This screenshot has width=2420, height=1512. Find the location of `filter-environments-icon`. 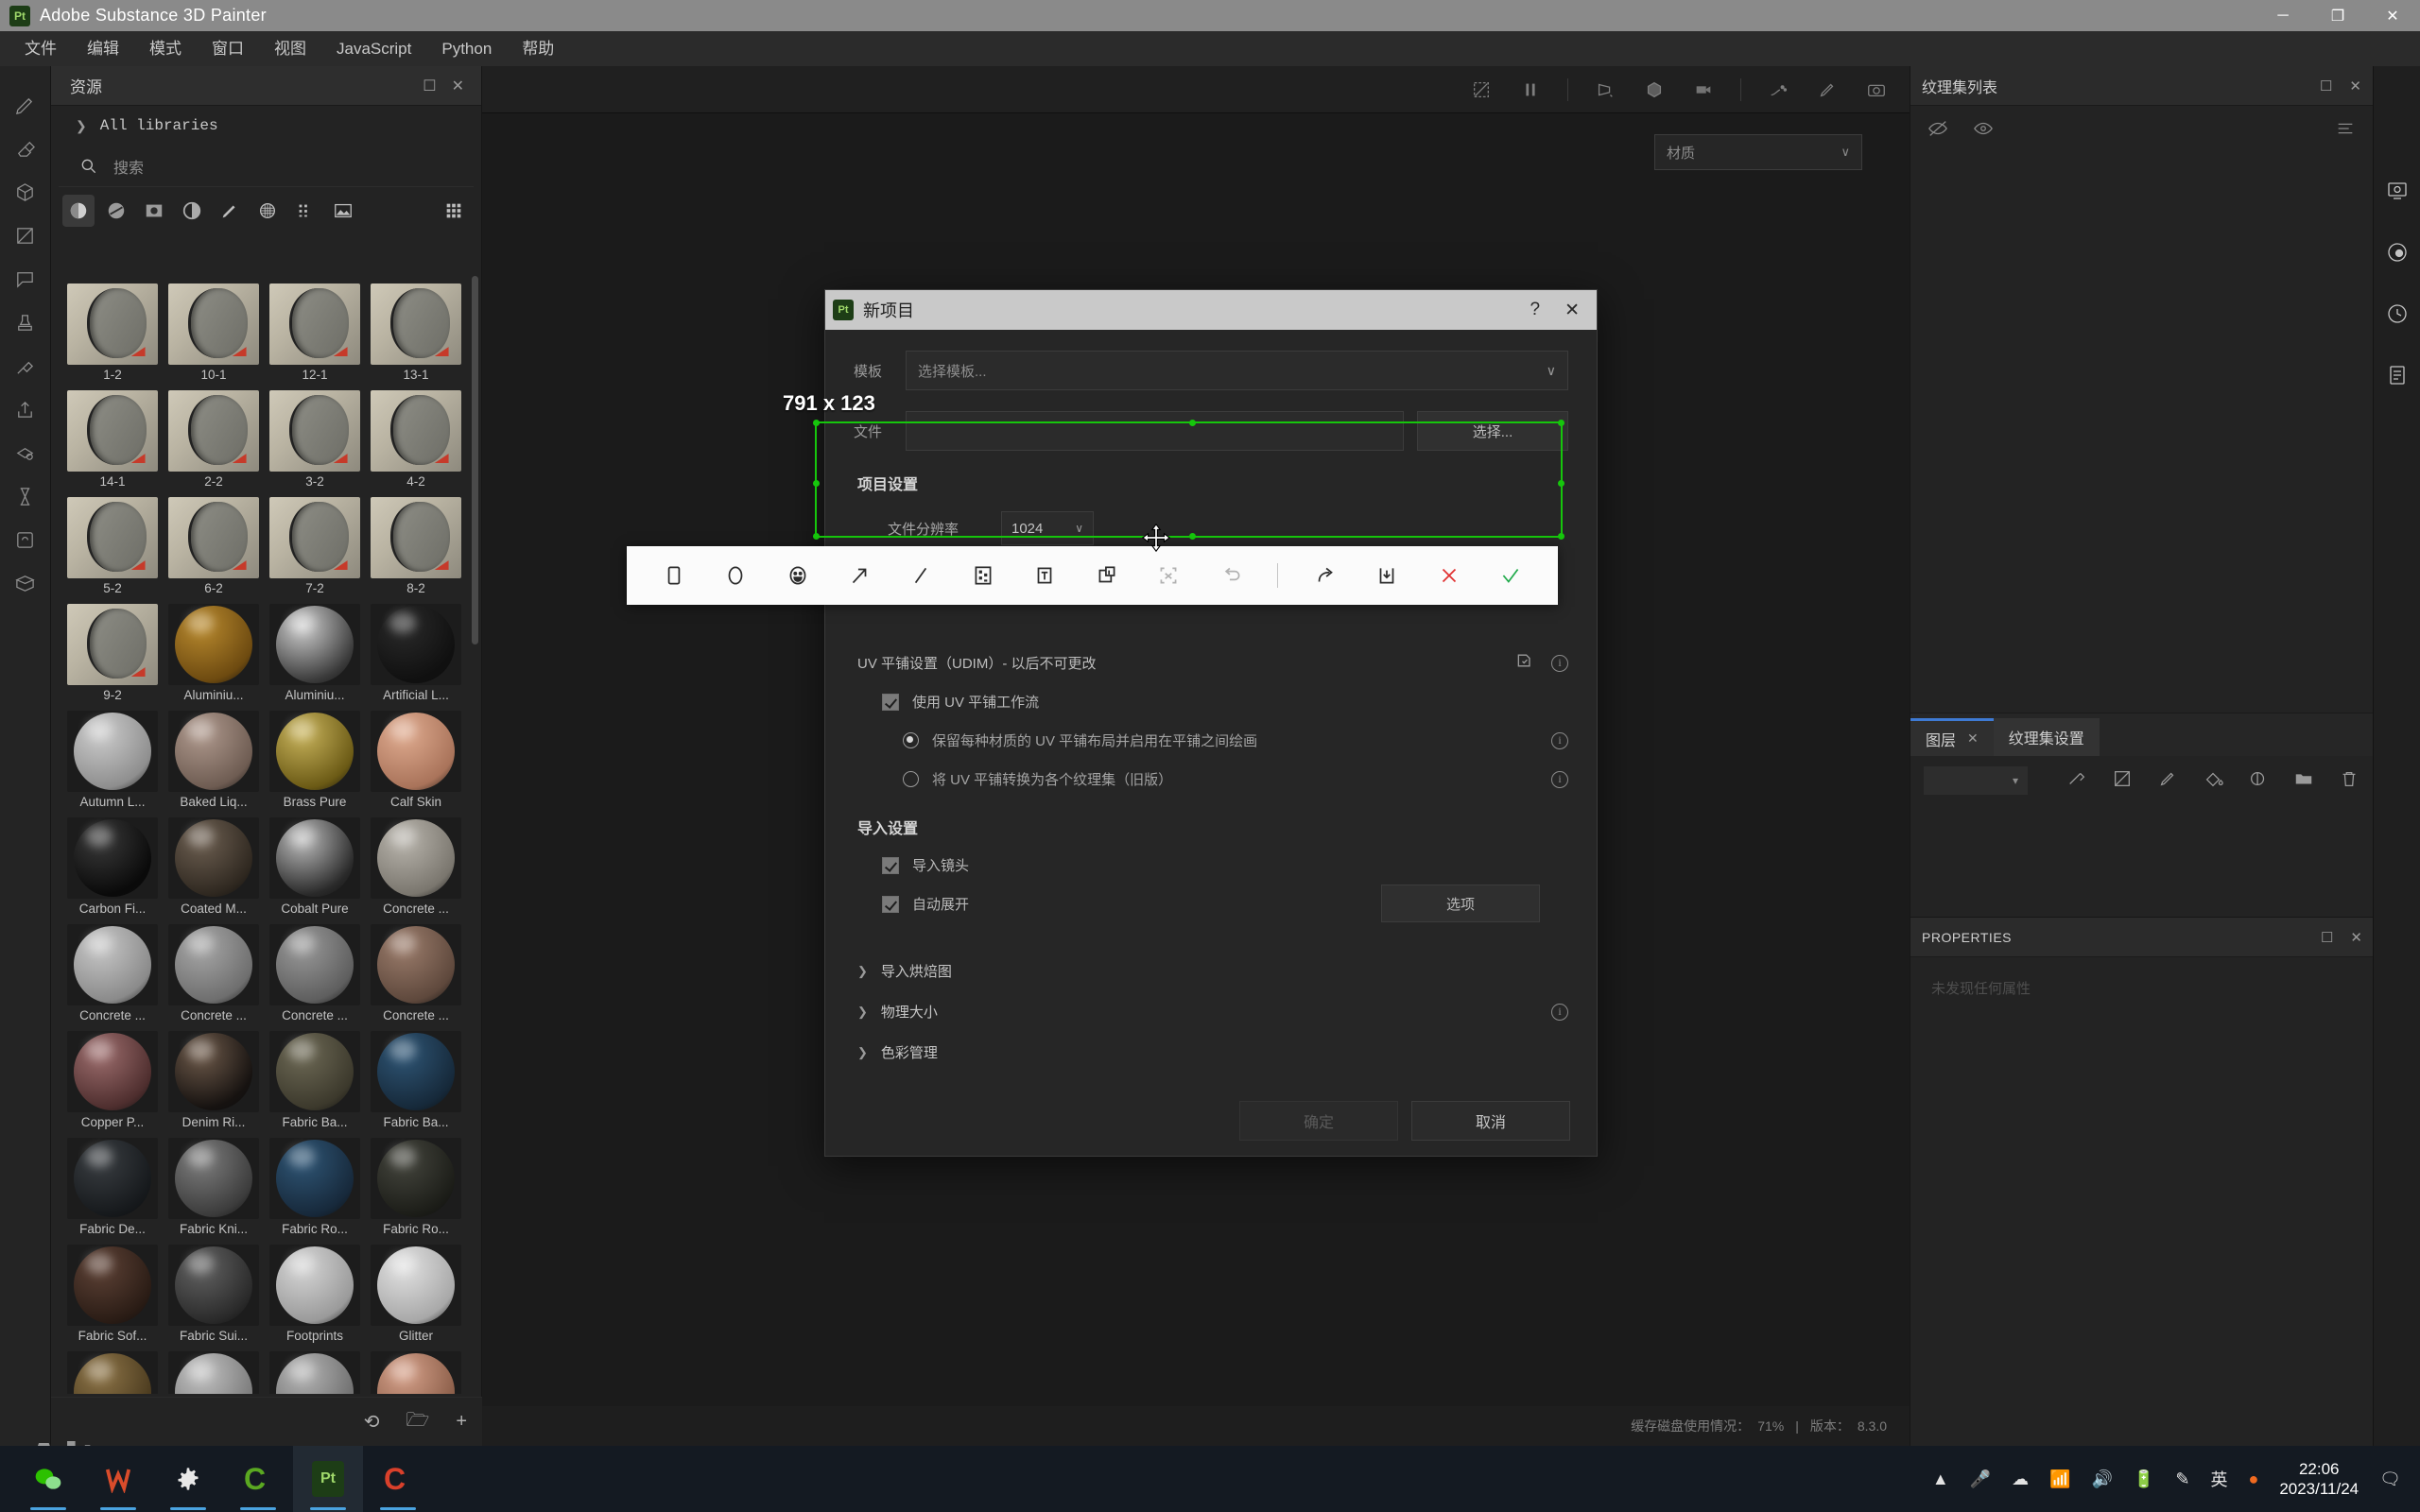

filter-environments-icon is located at coordinates (343, 211).